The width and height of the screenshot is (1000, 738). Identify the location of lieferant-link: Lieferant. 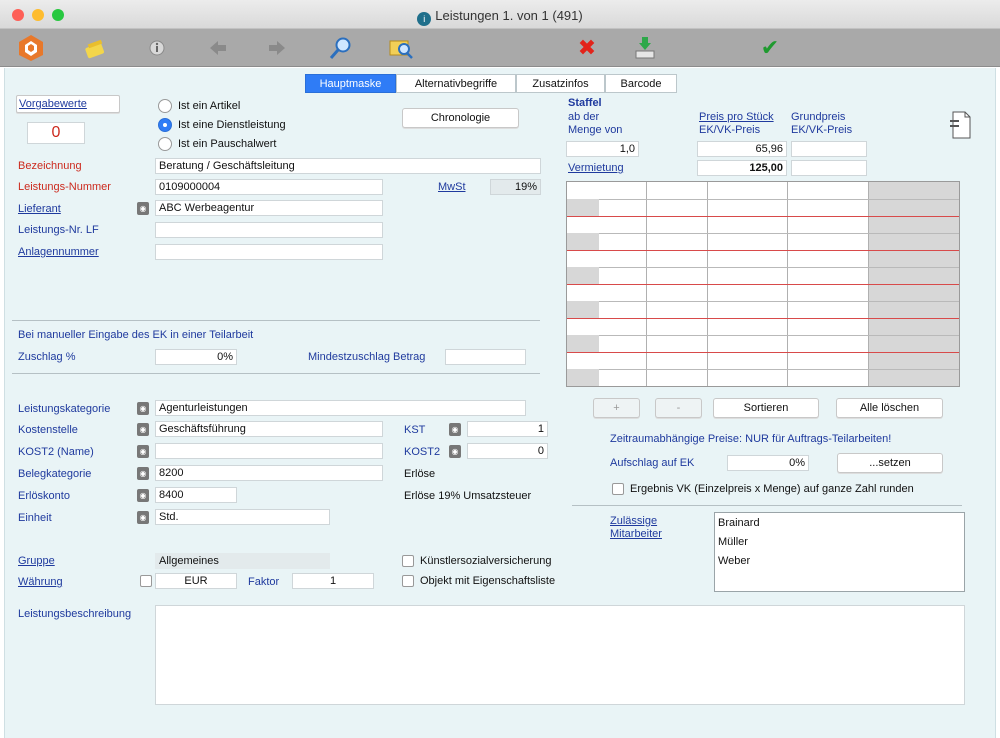
(39, 209).